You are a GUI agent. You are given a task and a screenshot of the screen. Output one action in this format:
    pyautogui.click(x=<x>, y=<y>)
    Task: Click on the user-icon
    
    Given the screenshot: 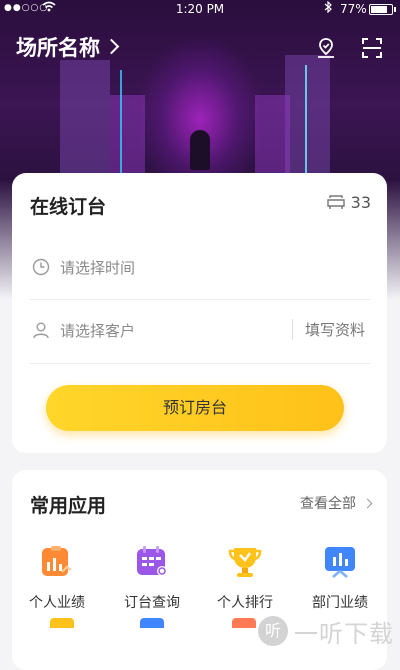 What is the action you would take?
    pyautogui.click(x=41, y=330)
    